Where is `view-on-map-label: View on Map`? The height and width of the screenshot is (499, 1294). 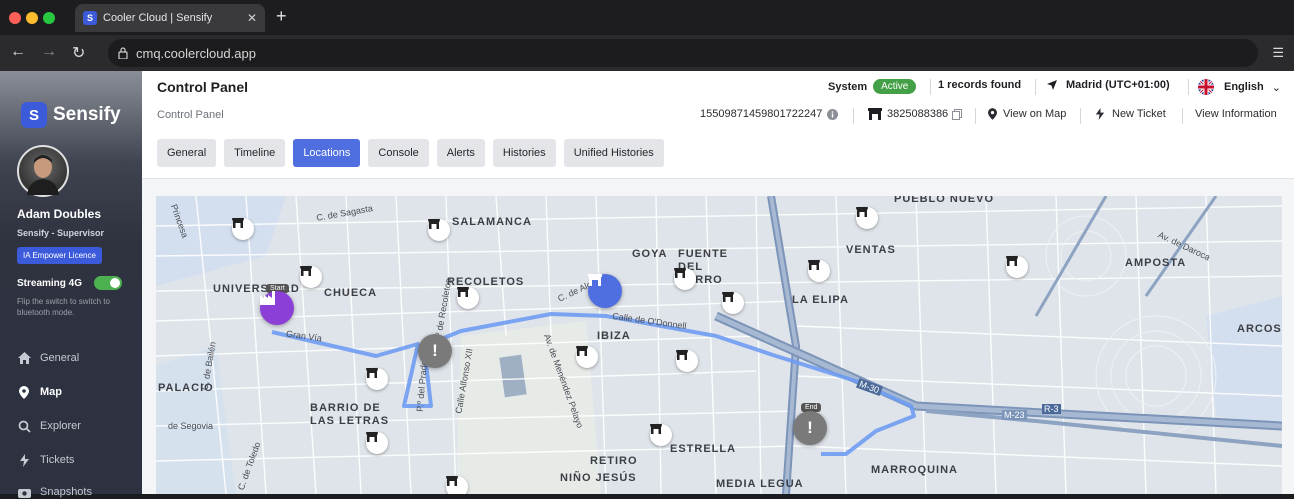
view-on-map-label: View on Map is located at coordinates (1035, 114).